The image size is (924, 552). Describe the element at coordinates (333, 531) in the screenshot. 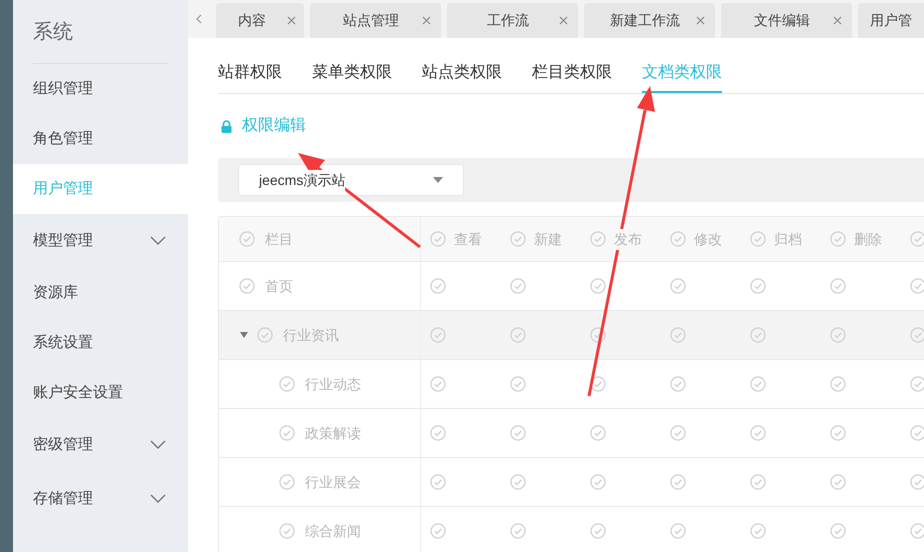

I see `table-cell-text: 综合新闻` at that location.